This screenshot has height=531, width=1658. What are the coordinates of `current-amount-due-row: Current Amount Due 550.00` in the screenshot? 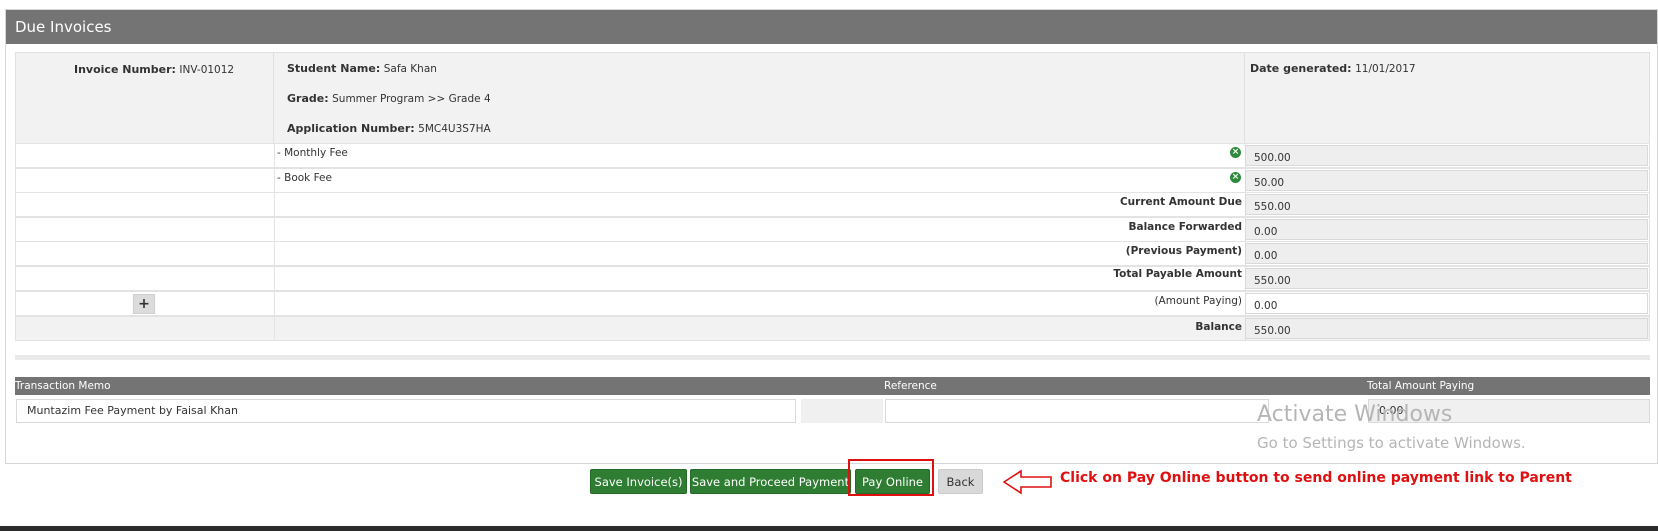 It's located at (832, 204).